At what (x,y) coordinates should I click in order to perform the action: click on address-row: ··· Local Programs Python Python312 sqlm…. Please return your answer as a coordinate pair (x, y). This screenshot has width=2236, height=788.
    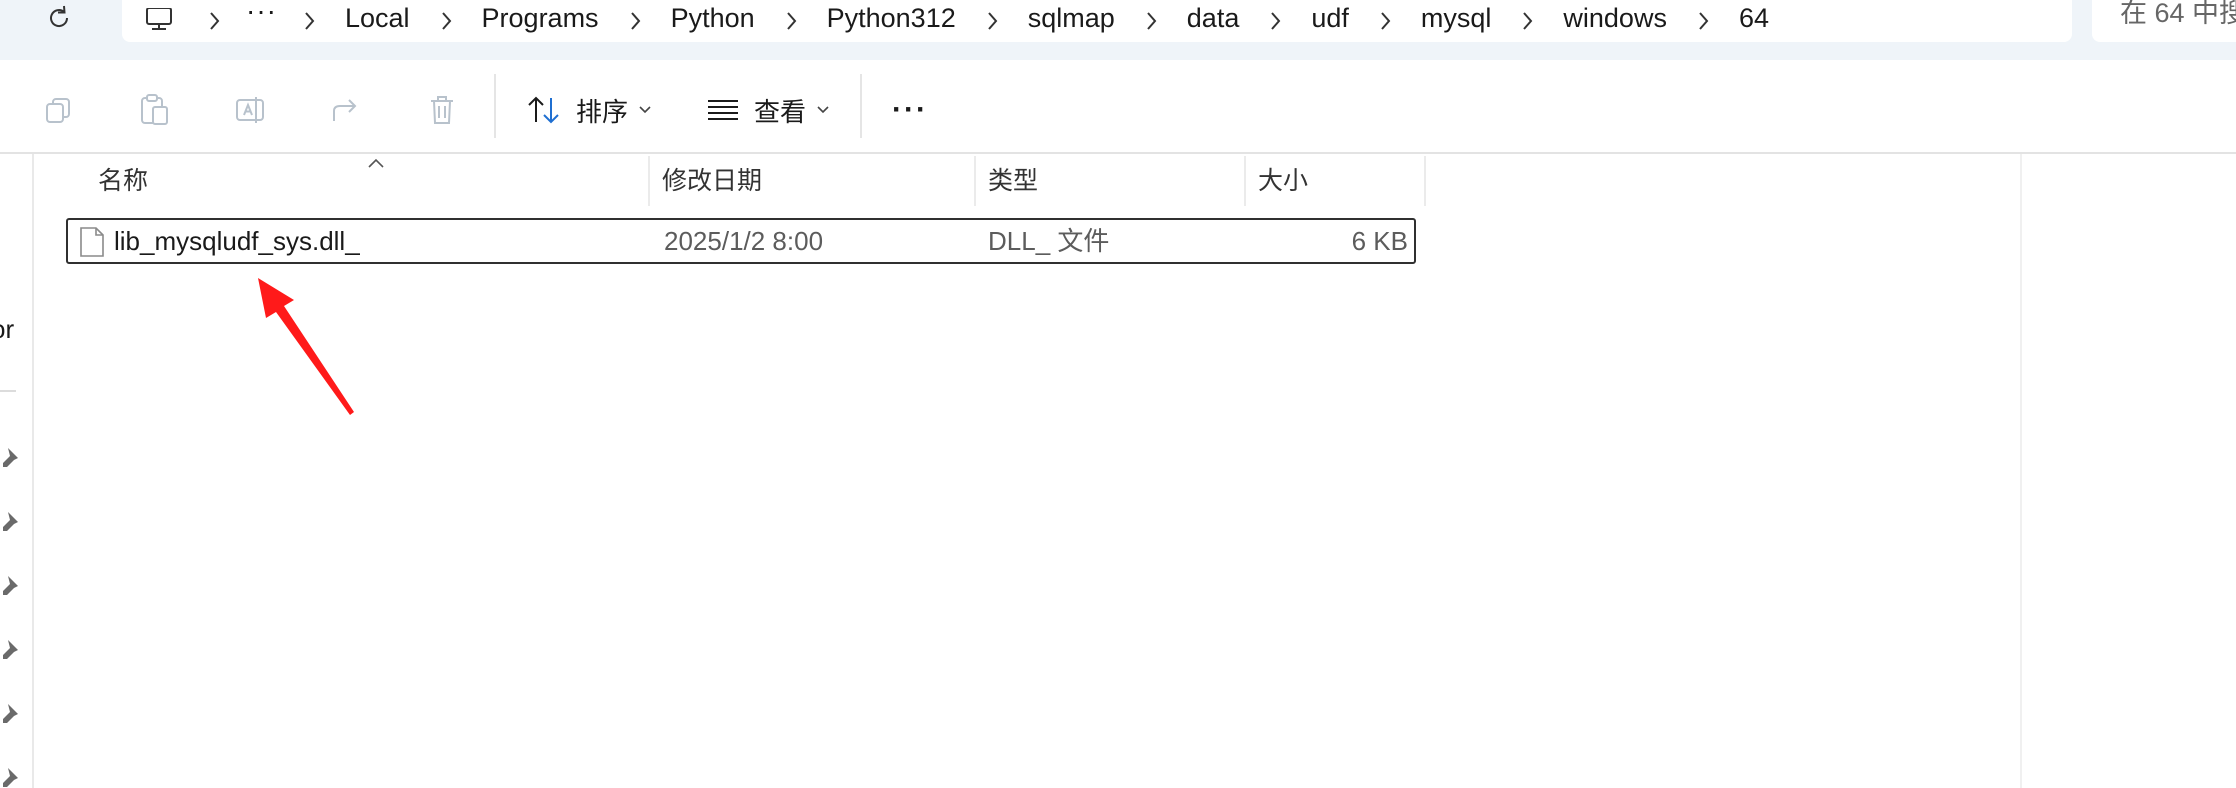
    Looking at the image, I should click on (1118, 30).